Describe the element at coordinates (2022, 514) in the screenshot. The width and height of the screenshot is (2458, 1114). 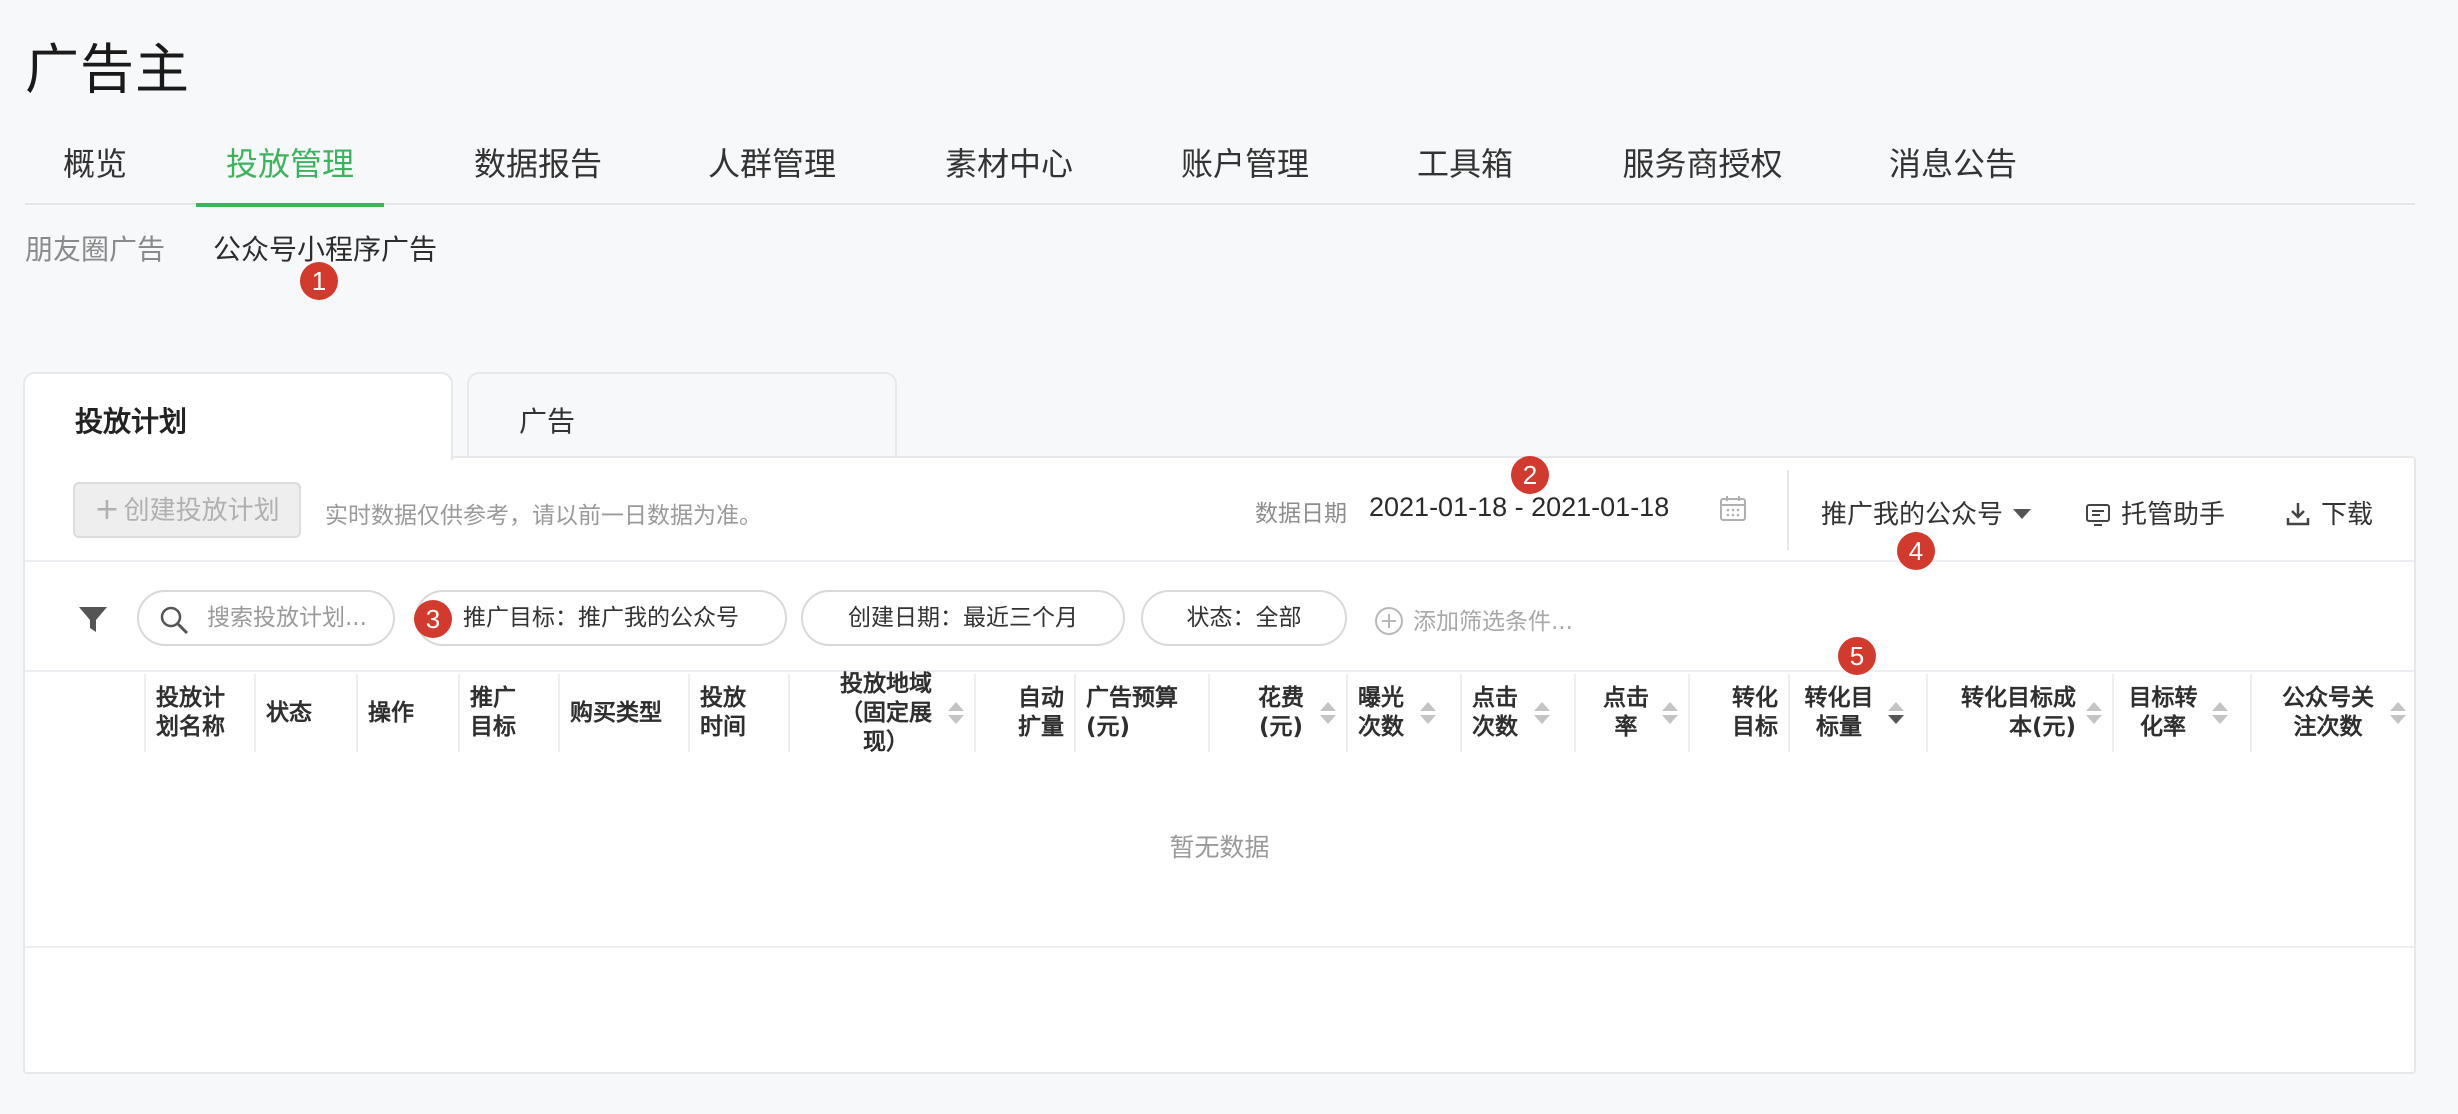
I see `caret-down-icon` at that location.